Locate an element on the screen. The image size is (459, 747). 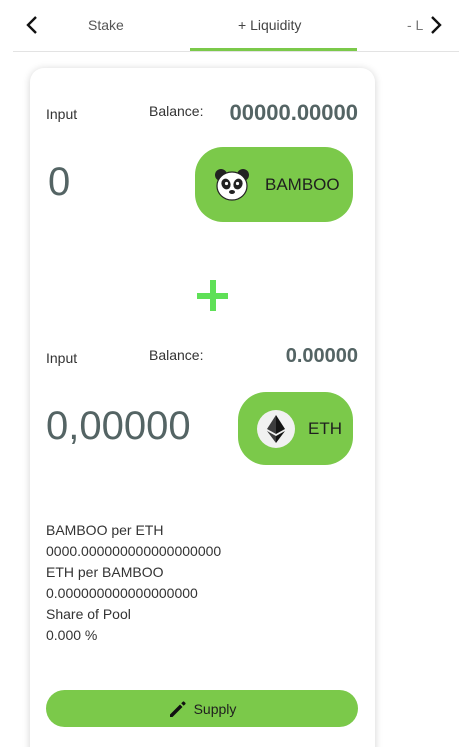
eth-per-bamboo-value: 0.000000000000000000 is located at coordinates (122, 593).